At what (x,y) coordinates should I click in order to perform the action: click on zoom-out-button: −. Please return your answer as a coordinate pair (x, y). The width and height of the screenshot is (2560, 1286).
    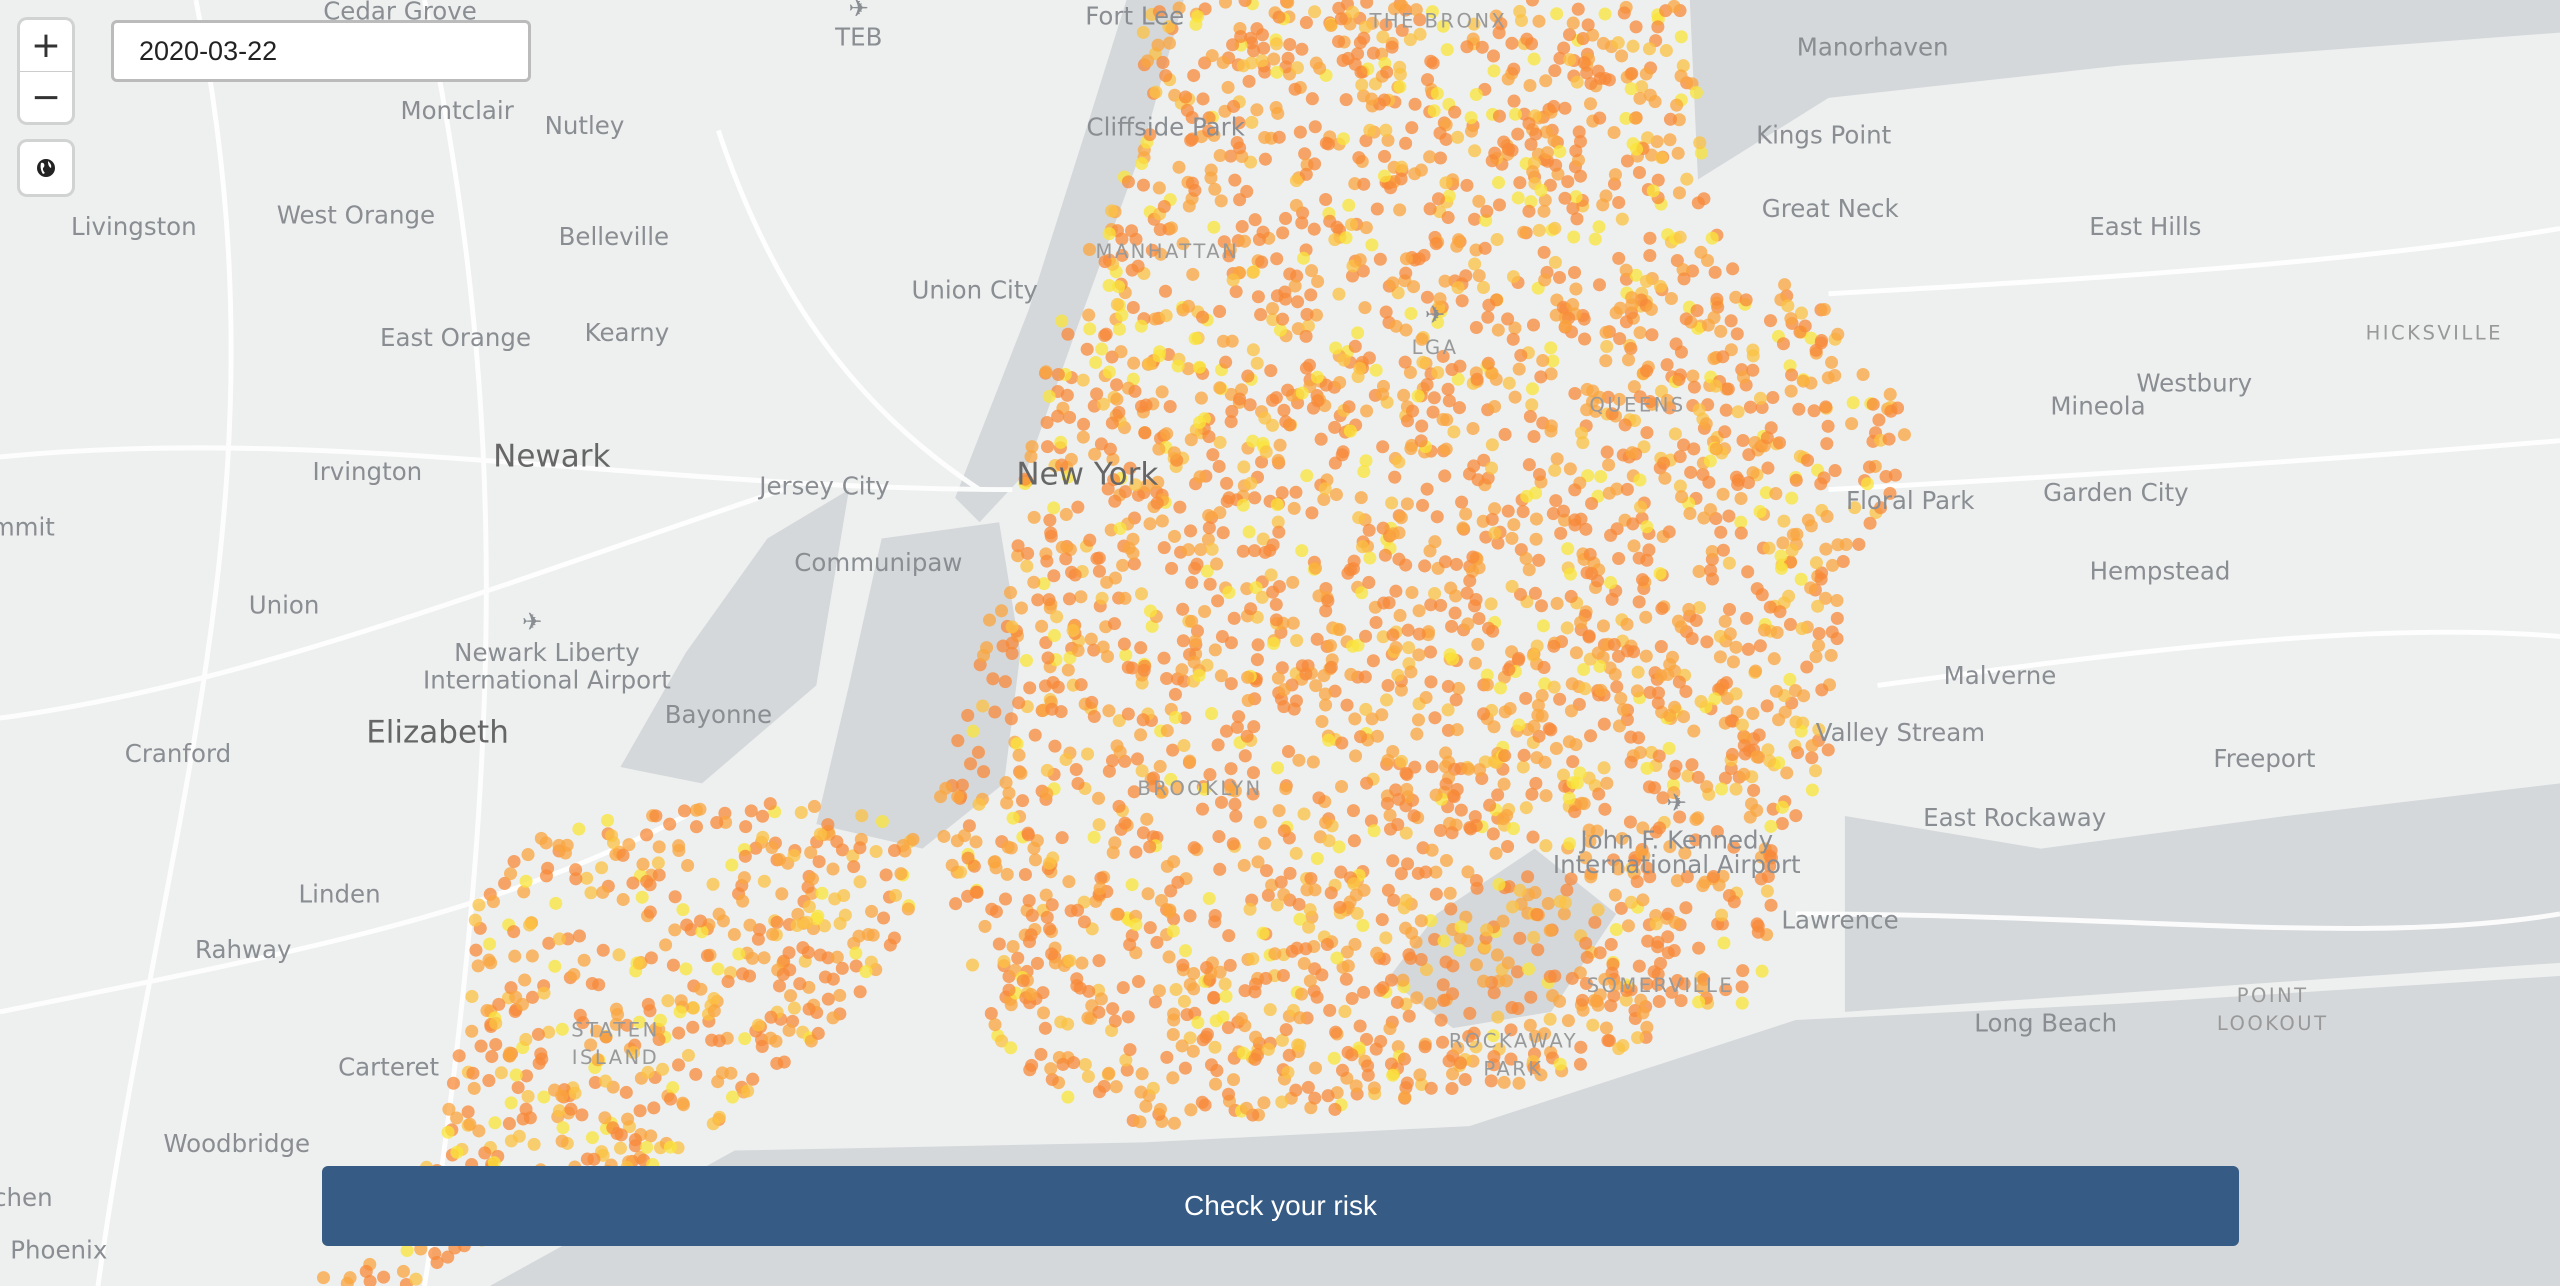
    Looking at the image, I should click on (46, 97).